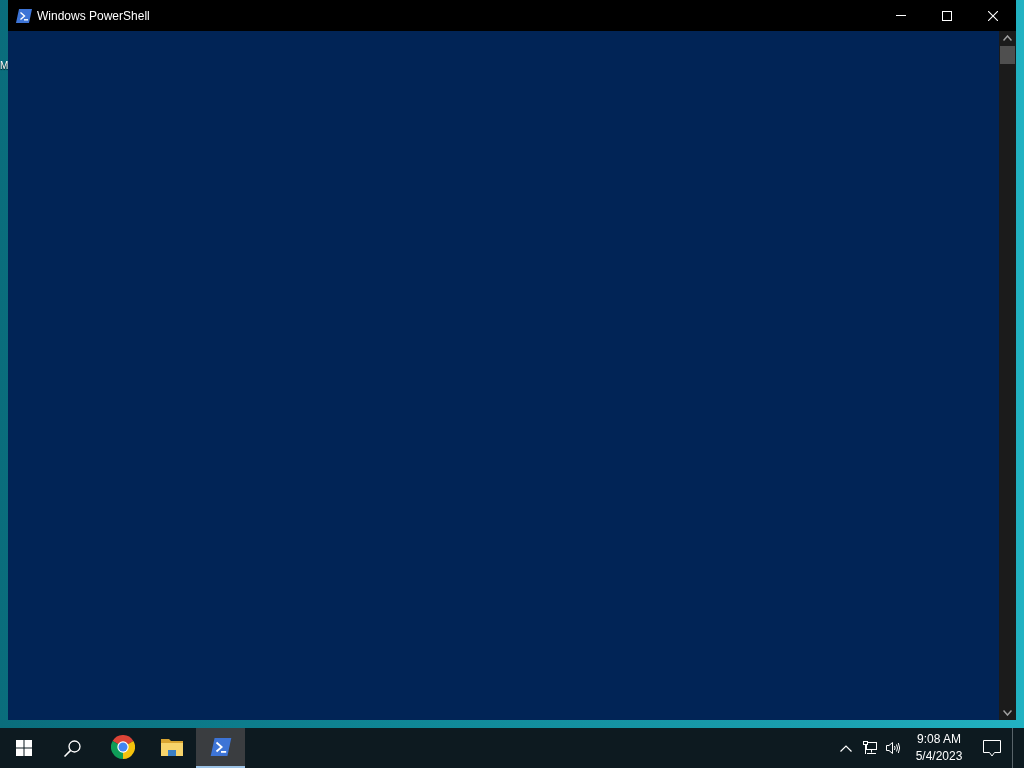  Describe the element at coordinates (992, 748) in the screenshot. I see `speech-bubble-icon` at that location.